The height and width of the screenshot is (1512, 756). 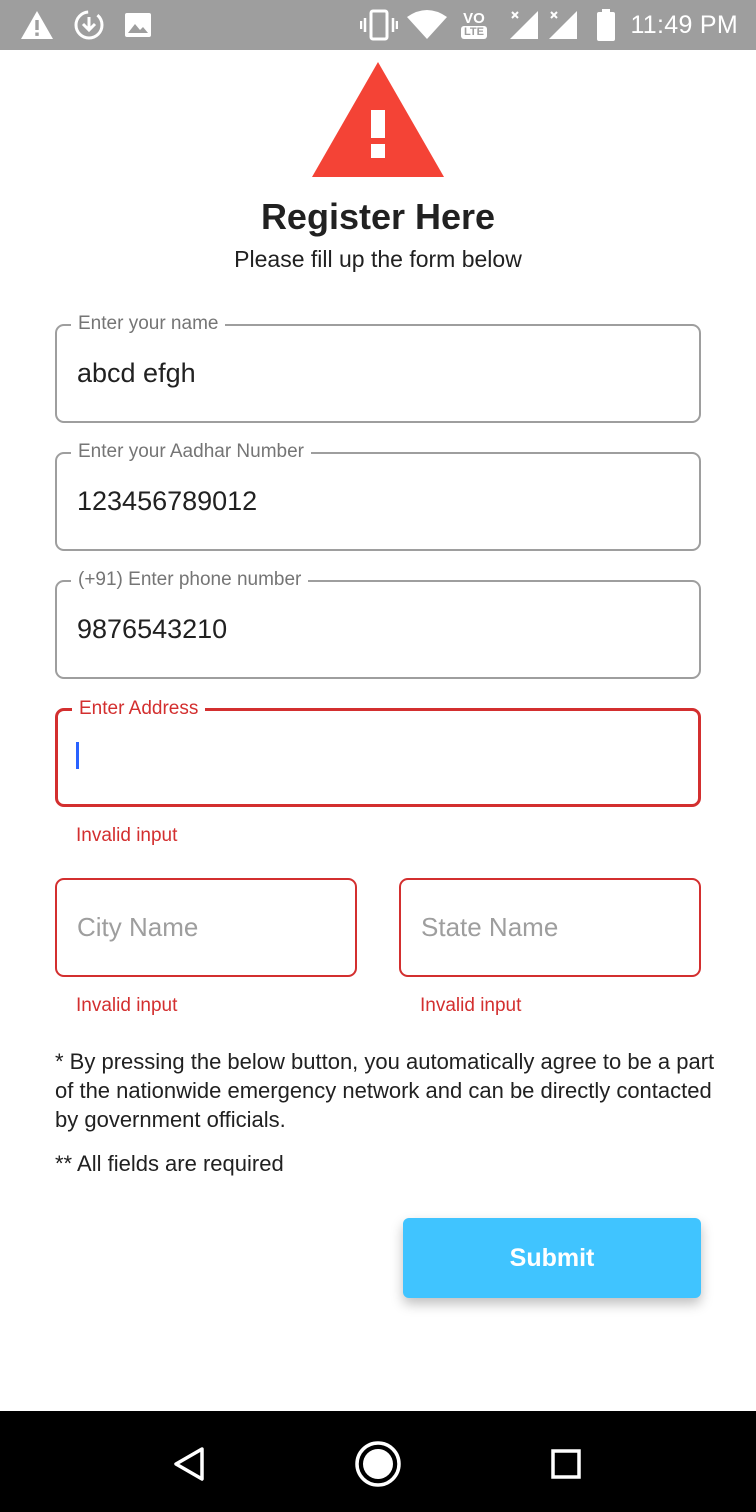 I want to click on address-field-label: Enter Address, so click(x=139, y=709).